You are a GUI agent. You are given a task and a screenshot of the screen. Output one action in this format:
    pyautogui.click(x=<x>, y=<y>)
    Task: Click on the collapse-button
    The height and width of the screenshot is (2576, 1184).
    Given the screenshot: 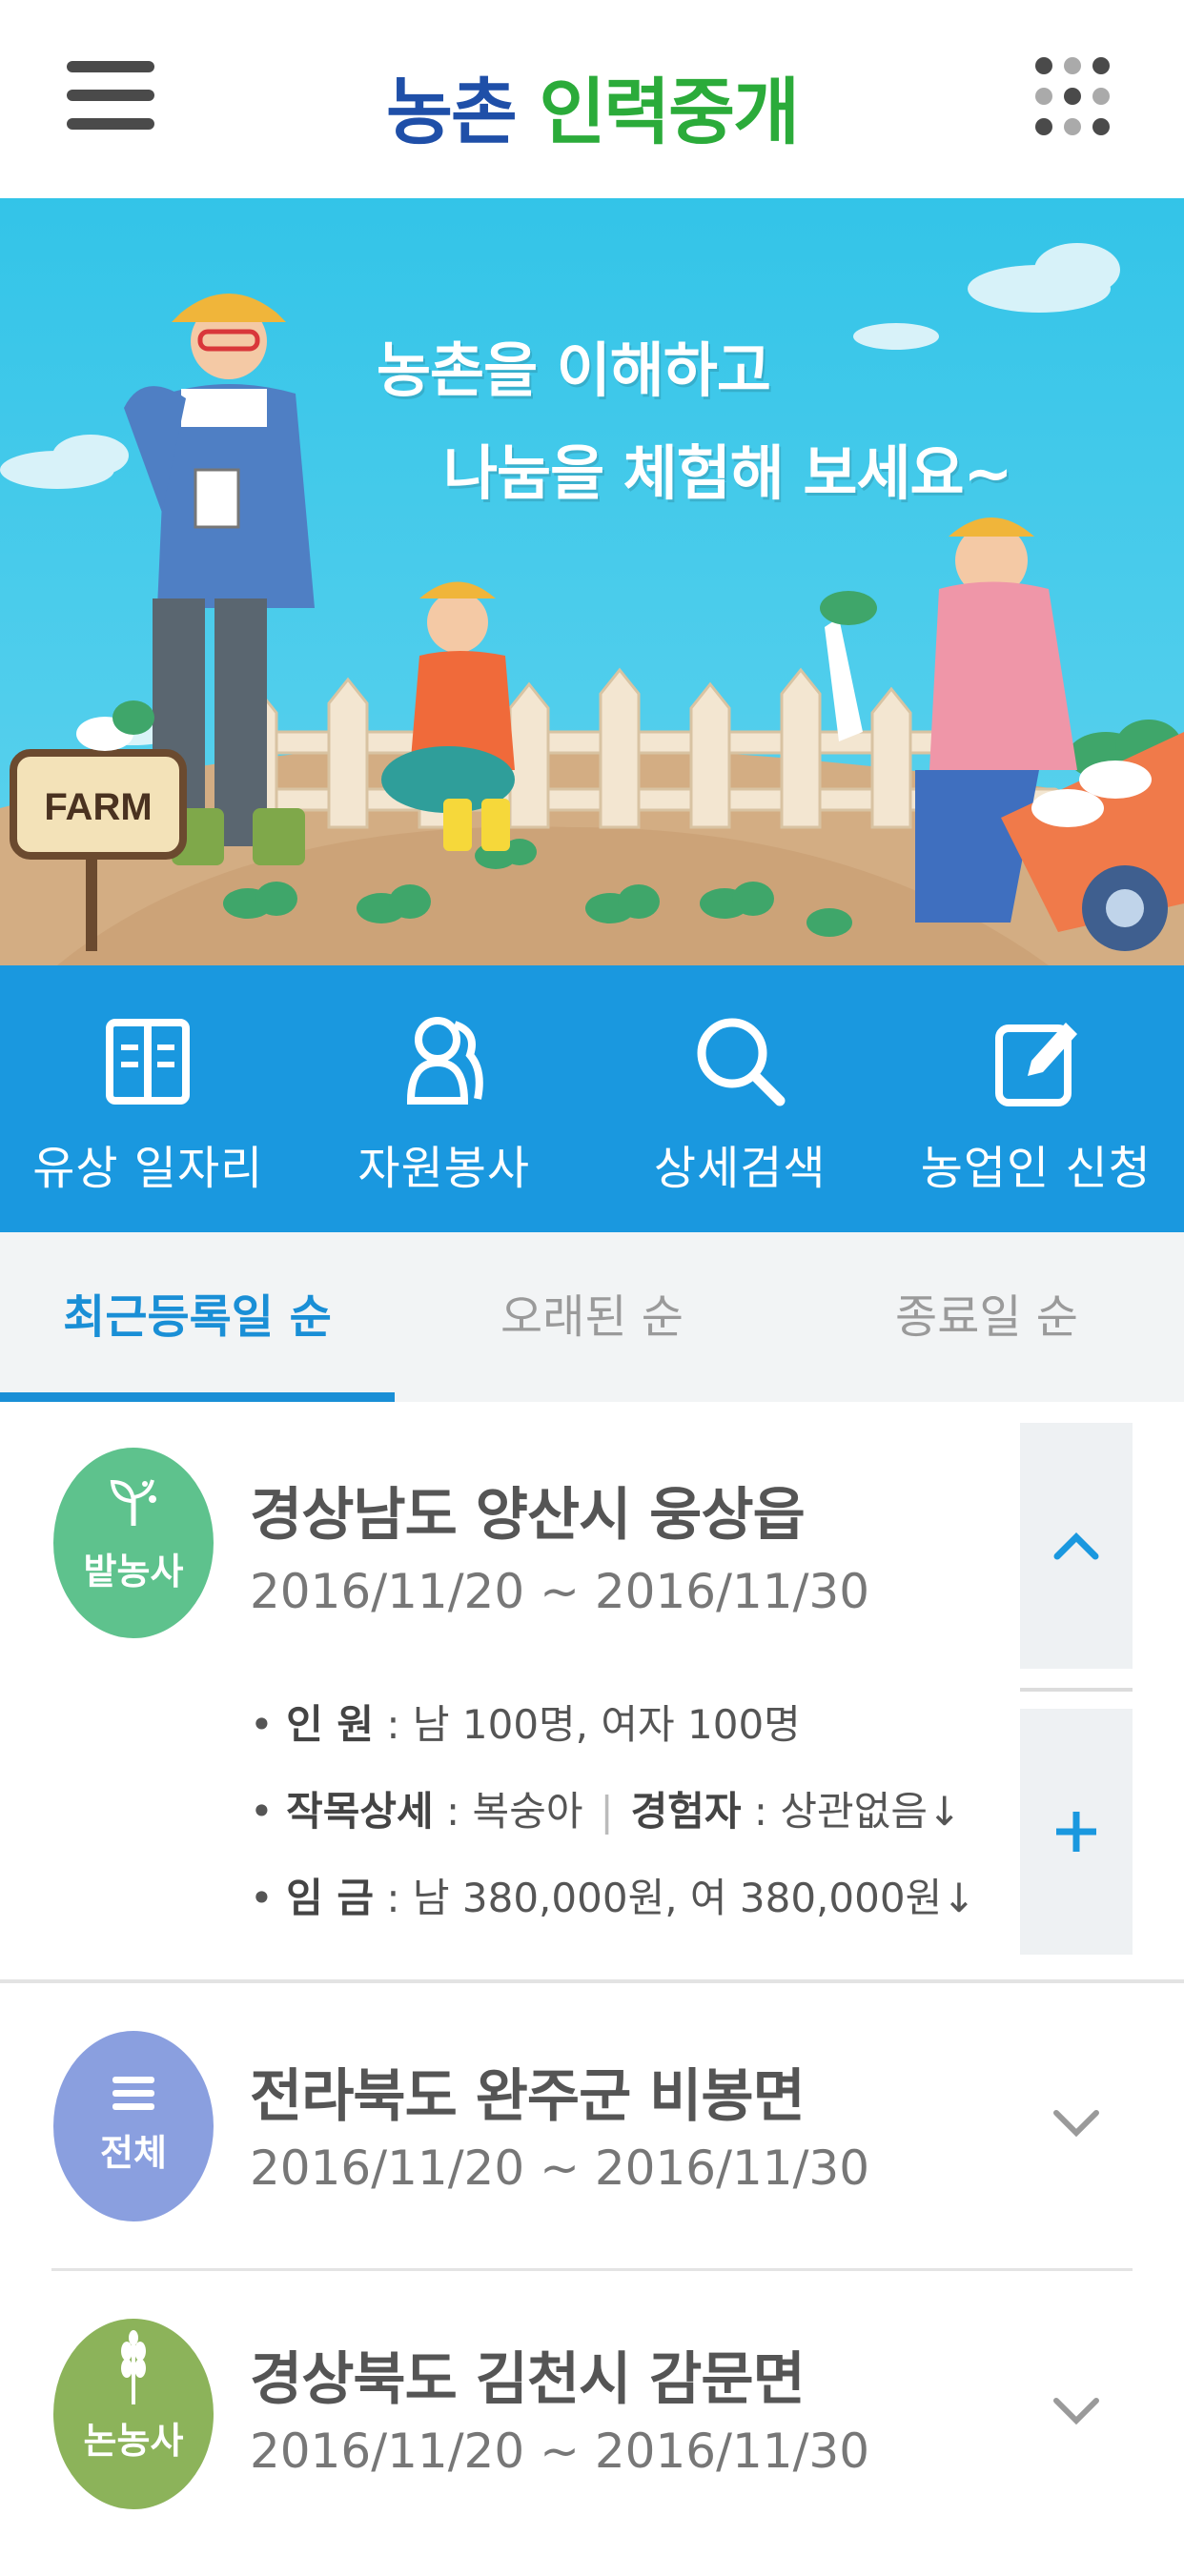 What is the action you would take?
    pyautogui.click(x=1076, y=1546)
    